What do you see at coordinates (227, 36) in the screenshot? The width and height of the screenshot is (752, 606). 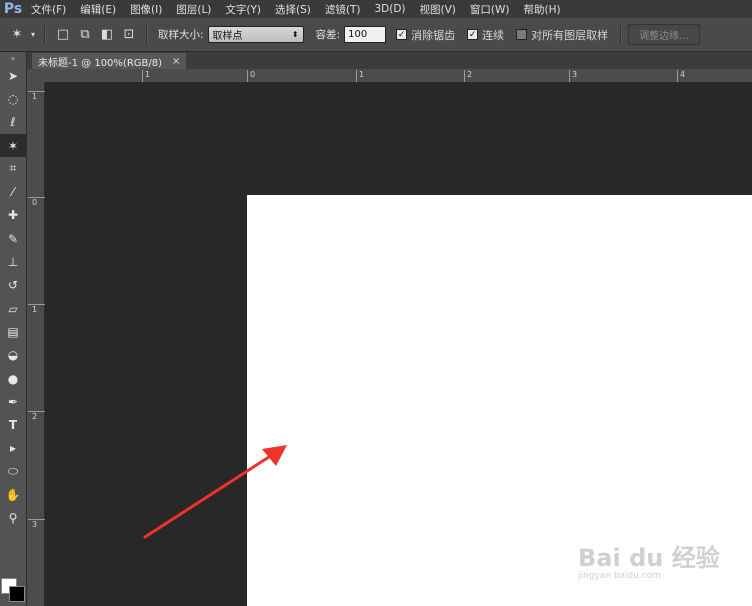 I see `sample-size-value: 取样点` at bounding box center [227, 36].